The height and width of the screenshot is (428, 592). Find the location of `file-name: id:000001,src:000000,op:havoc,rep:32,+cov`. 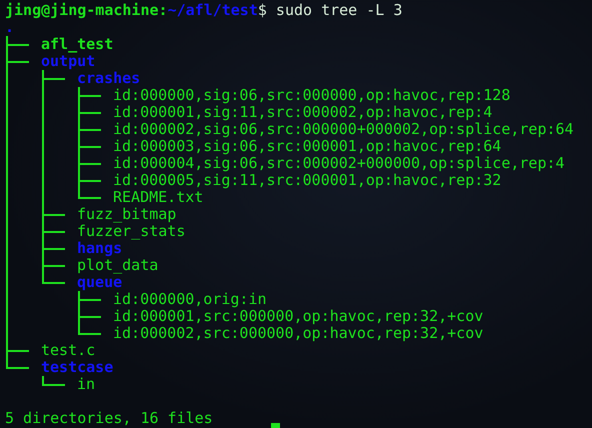

file-name: id:000001,src:000000,op:havoc,rep:32,+cov is located at coordinates (298, 316).